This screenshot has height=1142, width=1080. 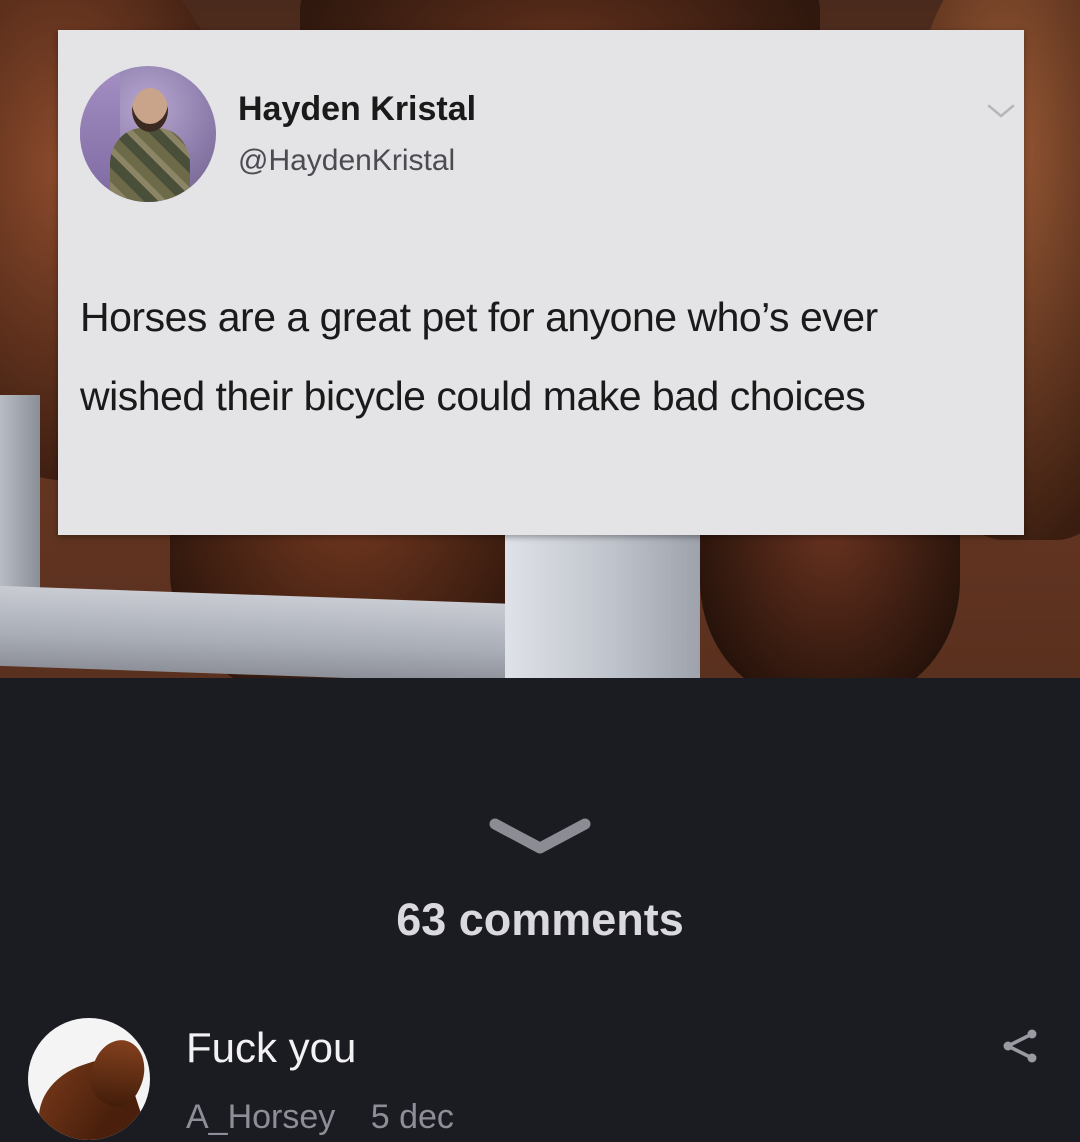 I want to click on avatar-figure, so click(x=150, y=165).